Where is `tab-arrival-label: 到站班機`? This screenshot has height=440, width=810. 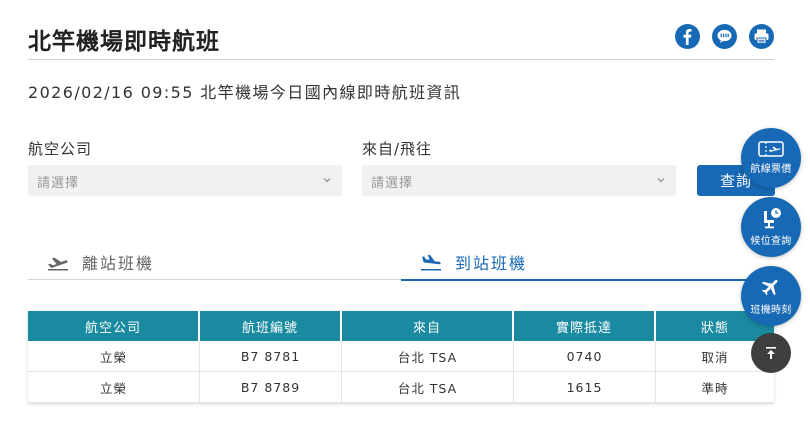 tab-arrival-label: 到站班機 is located at coordinates (491, 263).